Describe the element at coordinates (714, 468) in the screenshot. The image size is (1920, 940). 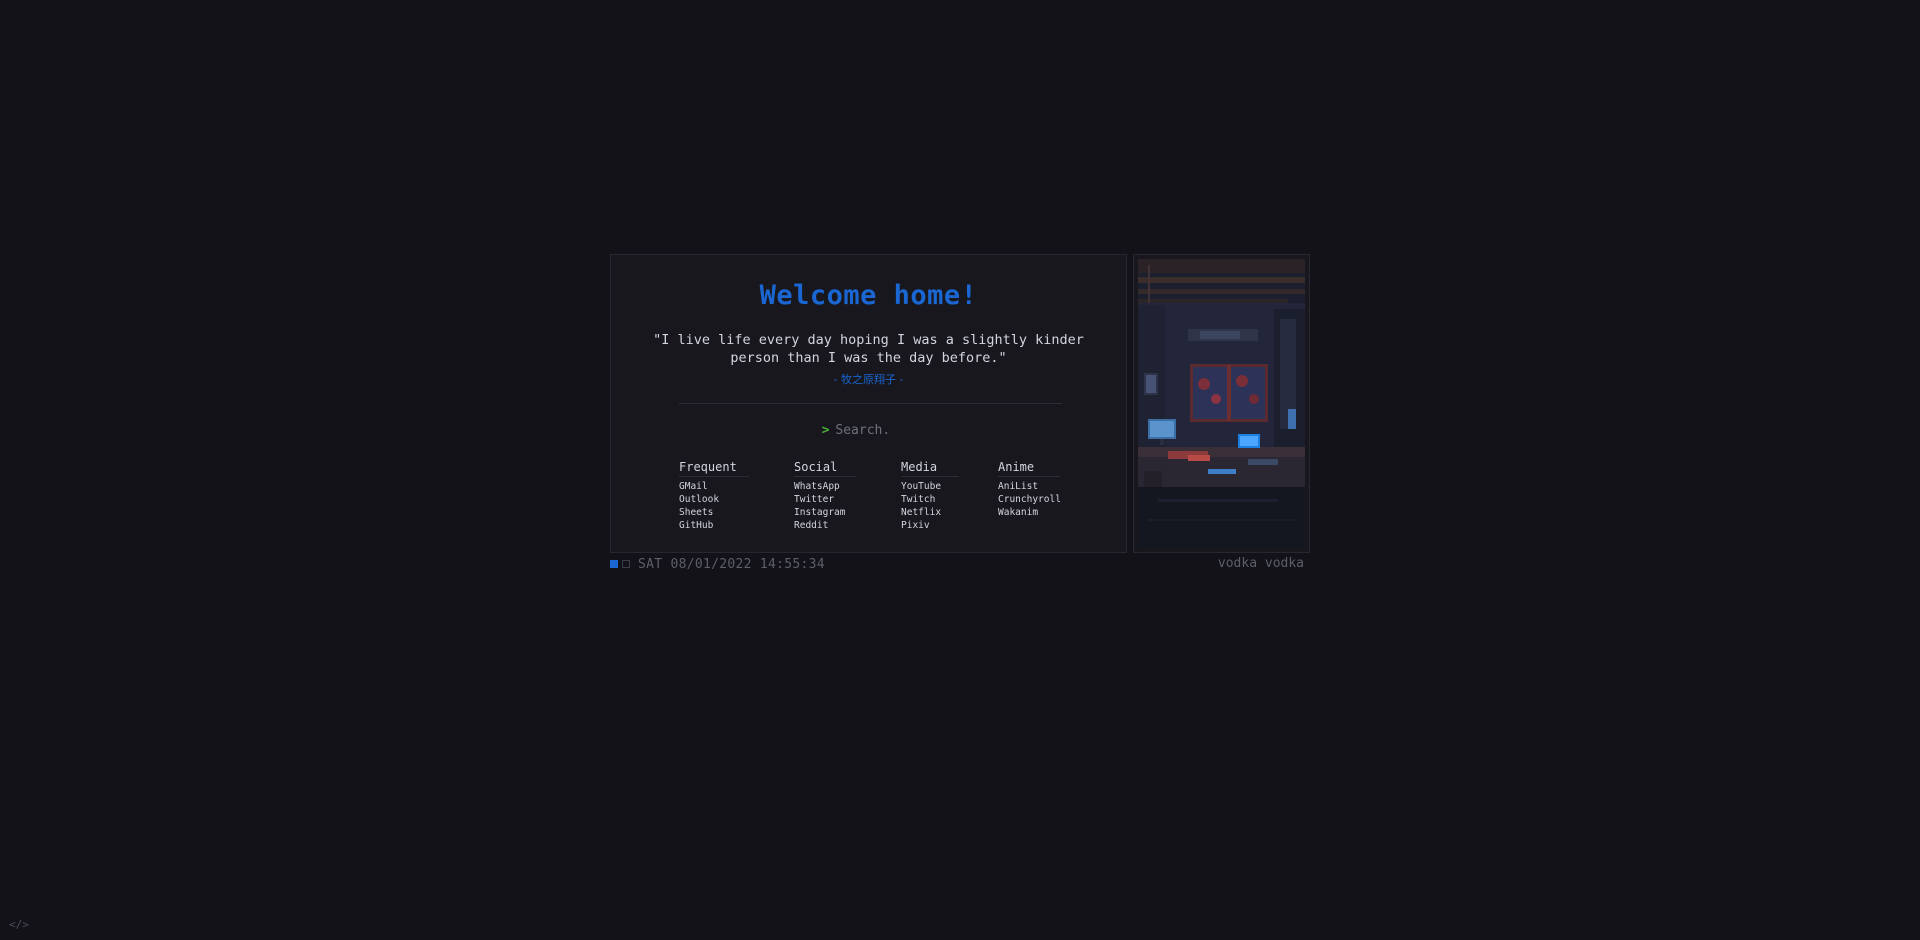
I see `column-title: Frequent` at that location.